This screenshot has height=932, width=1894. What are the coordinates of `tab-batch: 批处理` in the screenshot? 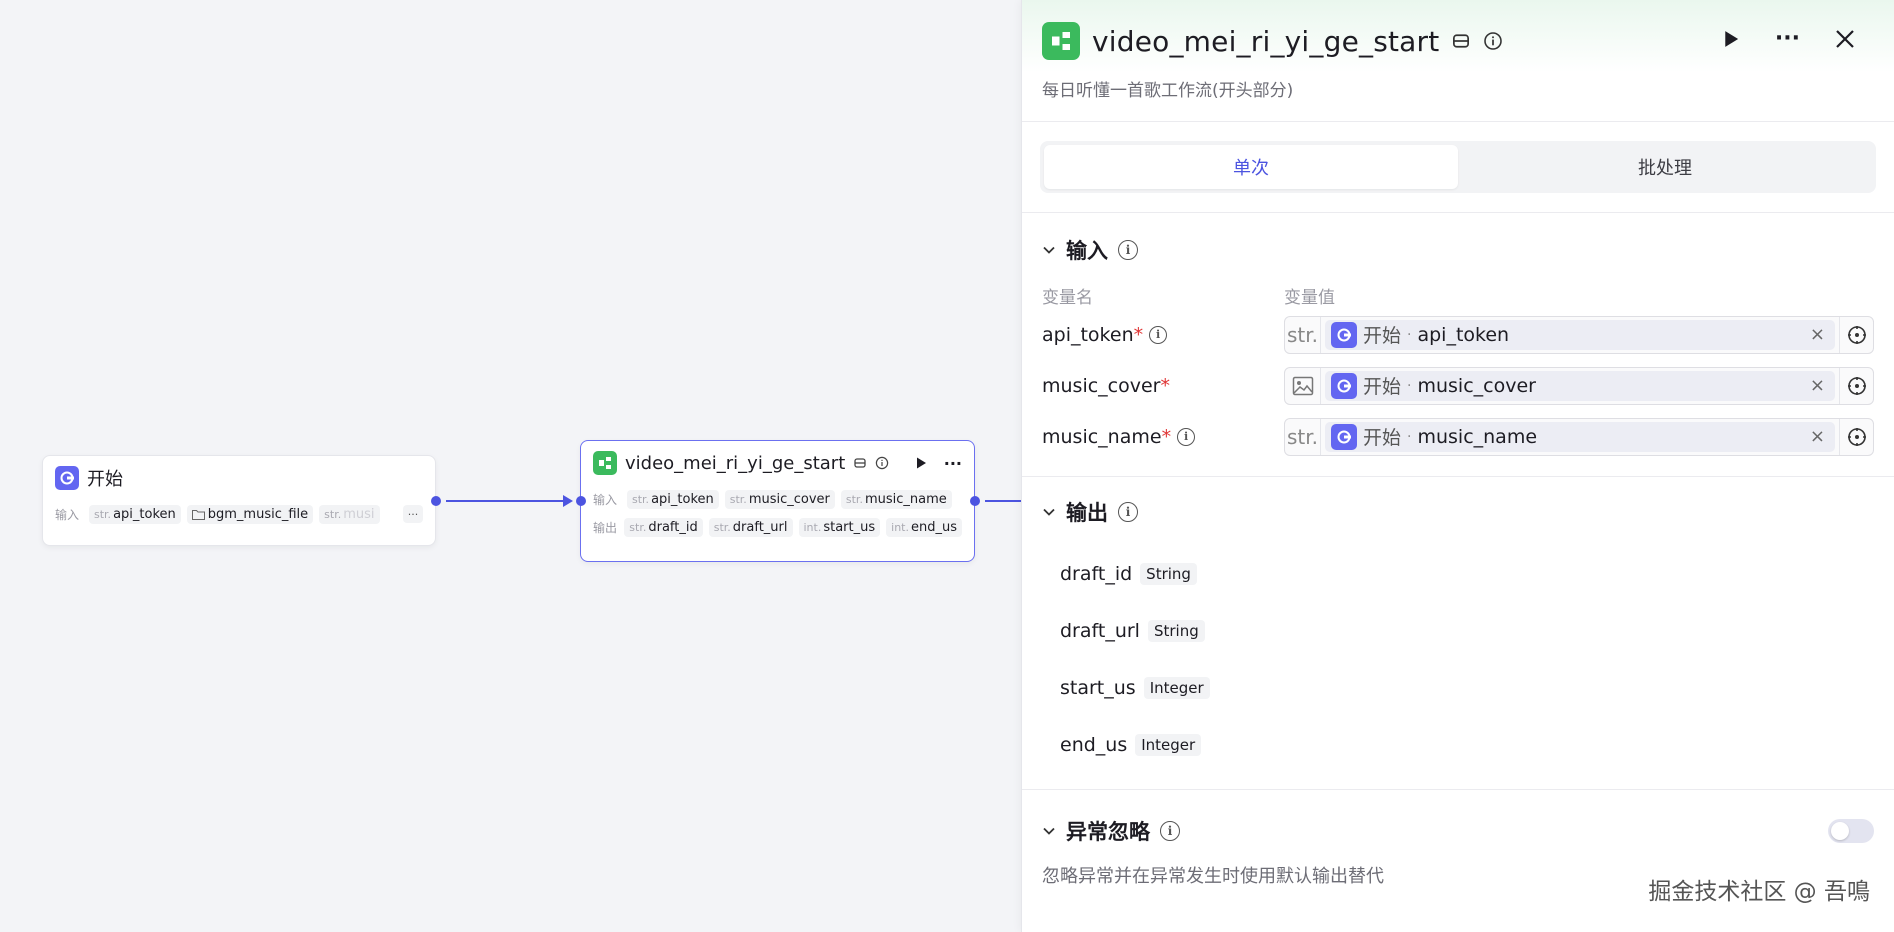 It's located at (1665, 167).